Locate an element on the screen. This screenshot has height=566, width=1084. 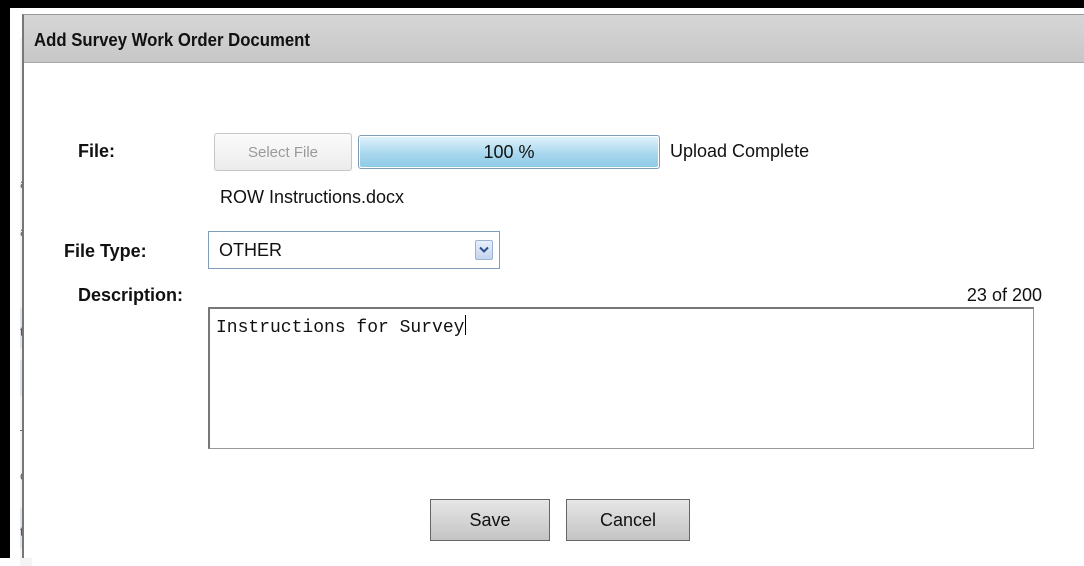
file-label: File: is located at coordinates (97, 151).